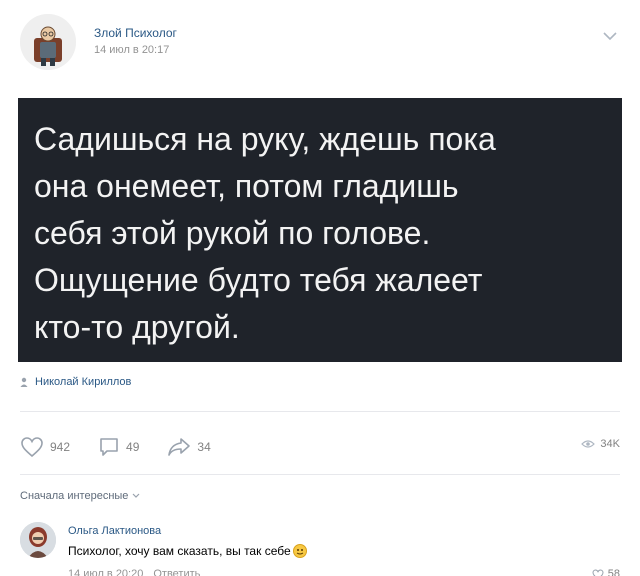 Image resolution: width=640 pixels, height=576 pixels. I want to click on post-actions: 942 49 34, so click(129, 447).